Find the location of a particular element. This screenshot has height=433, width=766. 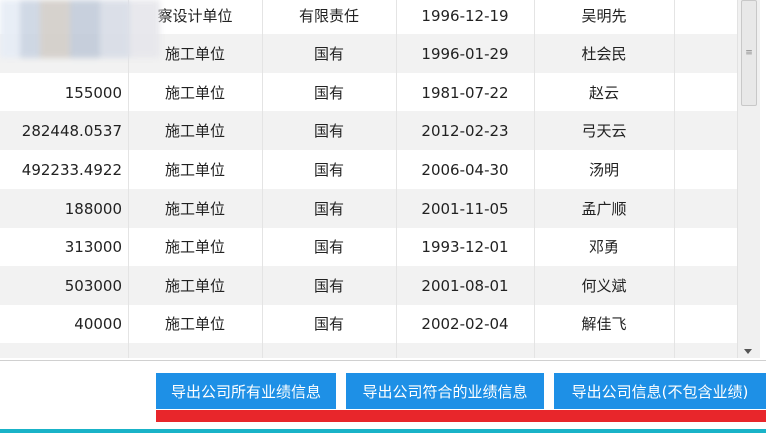

amount-cell: 40000 is located at coordinates (98, 323).